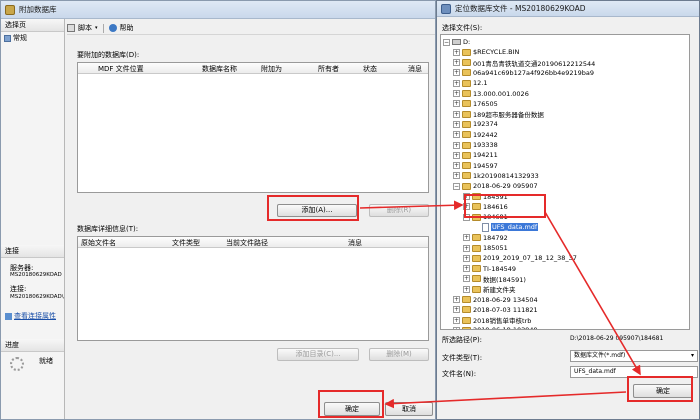 The width and height of the screenshot is (700, 420). Describe the element at coordinates (399, 354) in the screenshot. I see `remove-file-button: 删除(M)` at that location.